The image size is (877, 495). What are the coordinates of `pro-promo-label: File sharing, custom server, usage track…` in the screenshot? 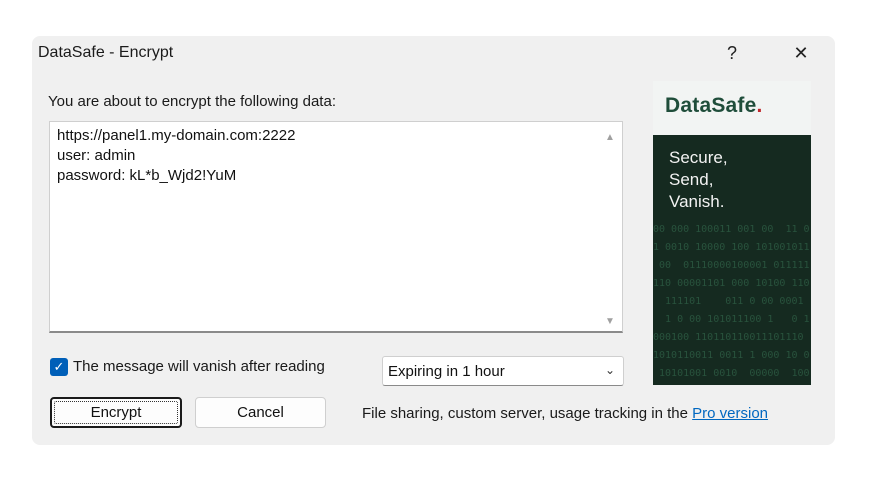 It's located at (527, 413).